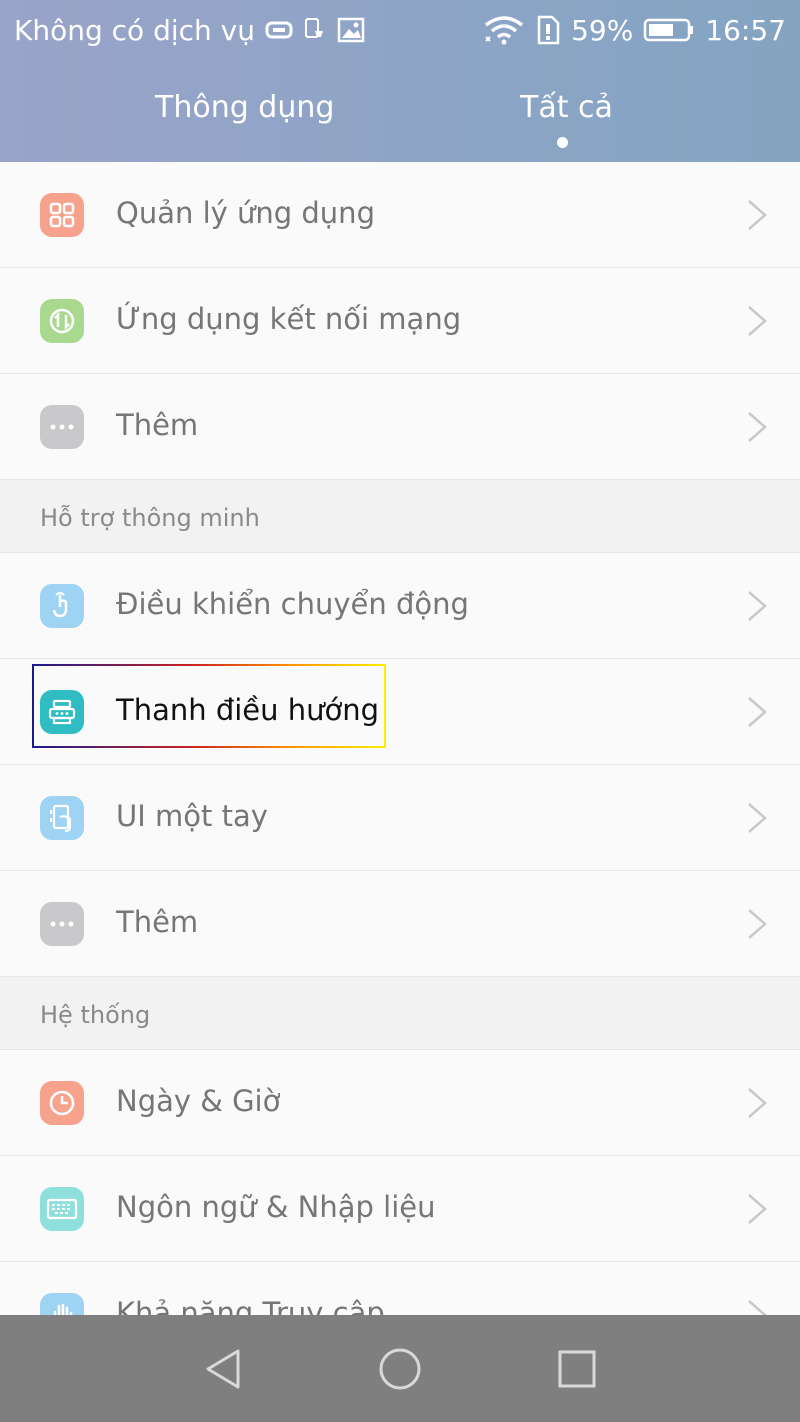  What do you see at coordinates (602, 30) in the screenshot?
I see `battery-percent: 59%` at bounding box center [602, 30].